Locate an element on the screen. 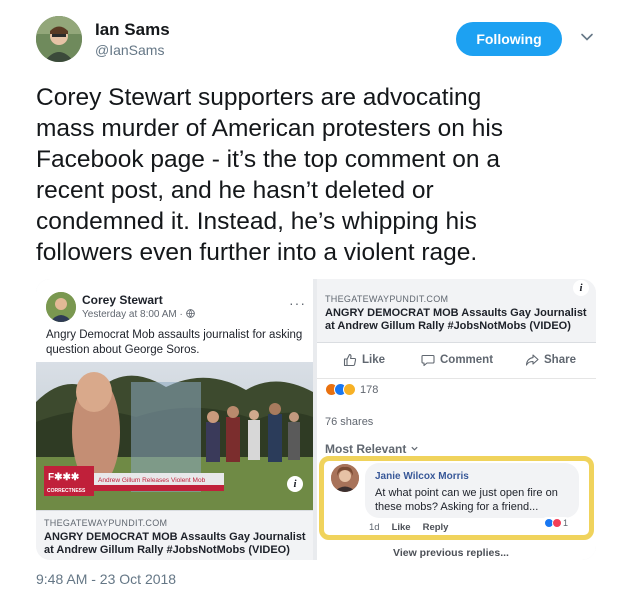 The image size is (632, 600). like-label: Like is located at coordinates (374, 360).